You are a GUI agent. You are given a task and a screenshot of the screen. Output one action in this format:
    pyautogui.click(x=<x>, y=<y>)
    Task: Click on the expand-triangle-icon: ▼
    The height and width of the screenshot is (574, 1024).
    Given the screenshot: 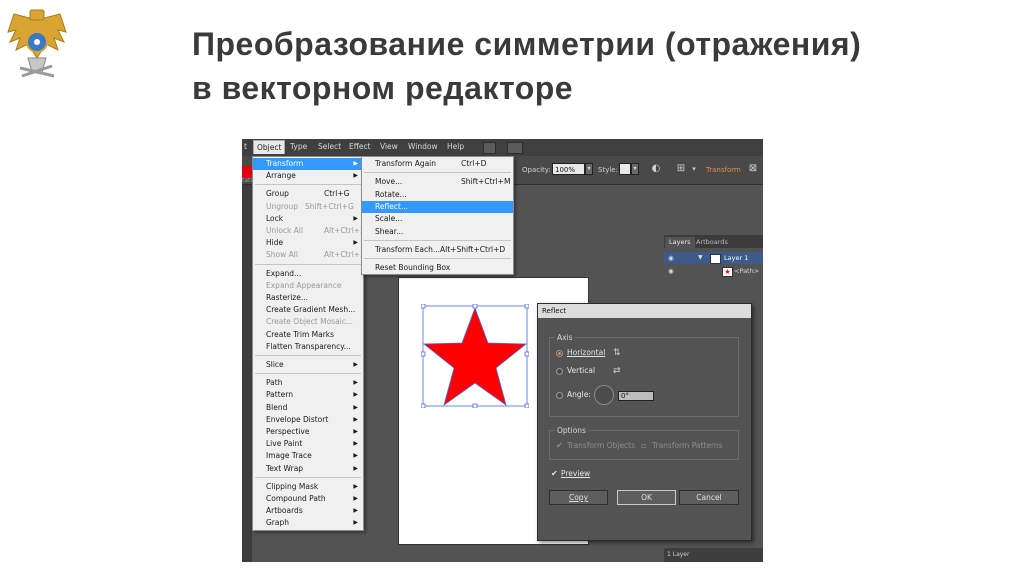 What is the action you would take?
    pyautogui.click(x=700, y=258)
    